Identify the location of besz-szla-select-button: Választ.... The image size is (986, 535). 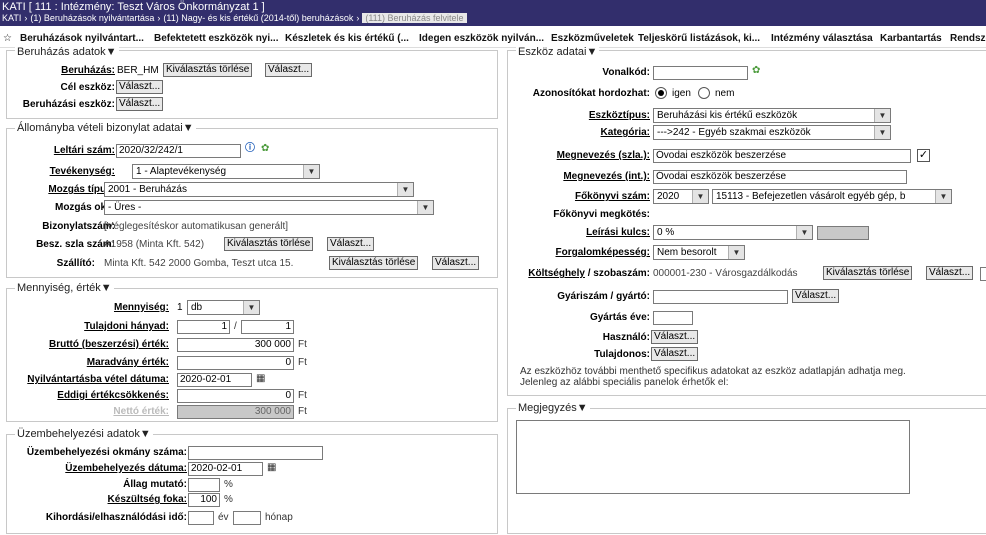
(351, 244).